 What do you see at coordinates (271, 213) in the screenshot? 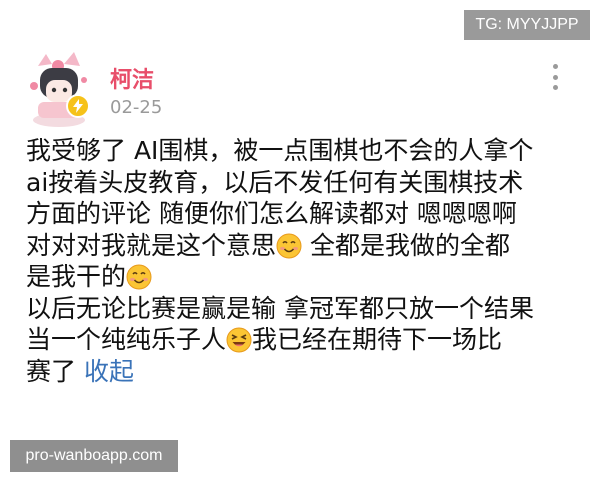
I see `post-line: 方面的评论 随便你们怎么解读都对 嗯嗯嗯啊` at bounding box center [271, 213].